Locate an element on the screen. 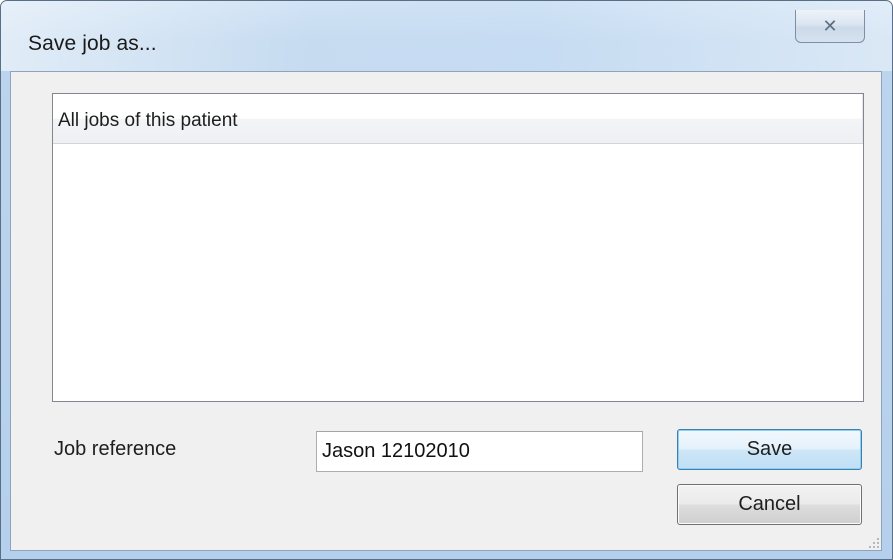 This screenshot has height=560, width=893. list-header: All jobs of this patient is located at coordinates (458, 119).